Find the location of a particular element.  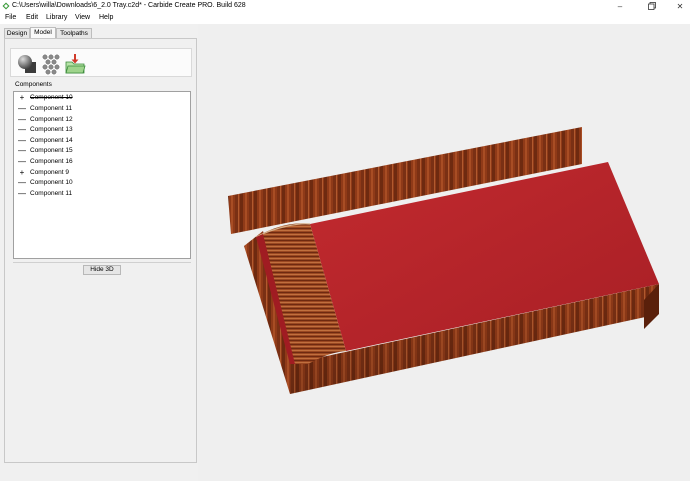

list-item: + Component 10 is located at coordinates (103, 98).